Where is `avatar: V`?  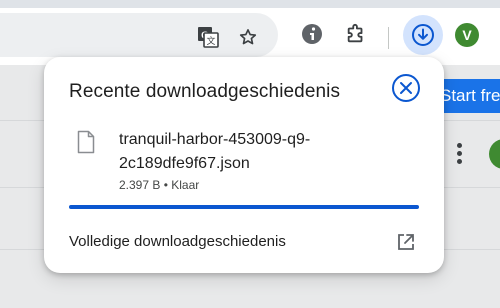 avatar: V is located at coordinates (467, 35).